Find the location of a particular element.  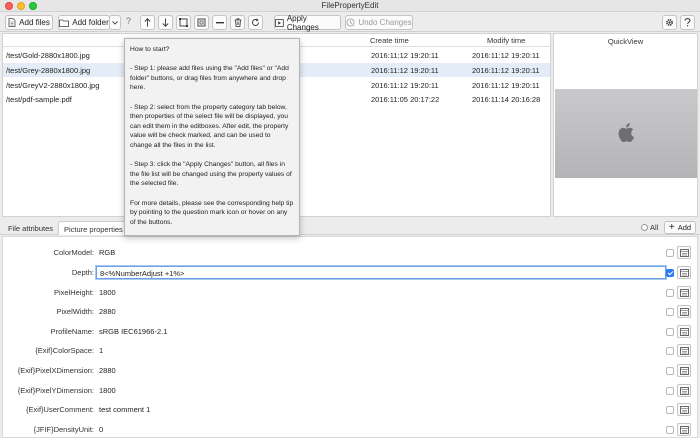

file-created: 2016:11:05 20:17:22 is located at coordinates (405, 99).